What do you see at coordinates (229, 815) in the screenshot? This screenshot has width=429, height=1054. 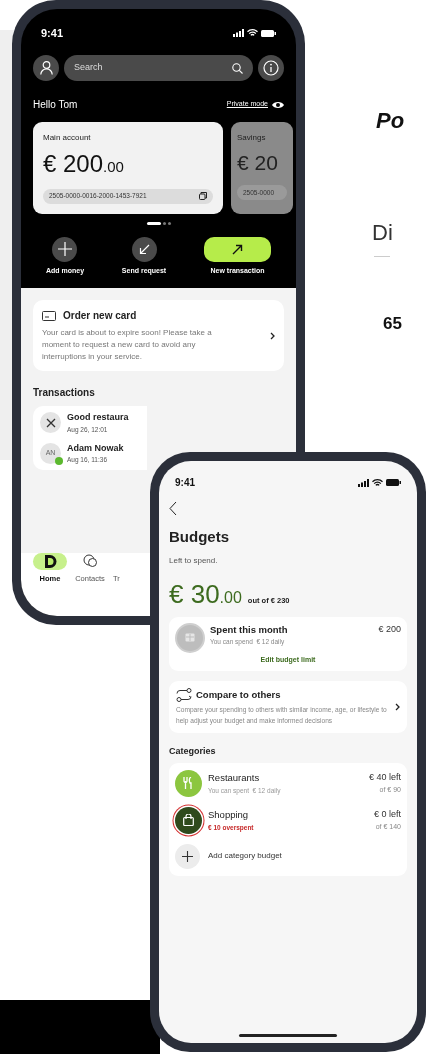 I see `category-name: Shopping` at bounding box center [229, 815].